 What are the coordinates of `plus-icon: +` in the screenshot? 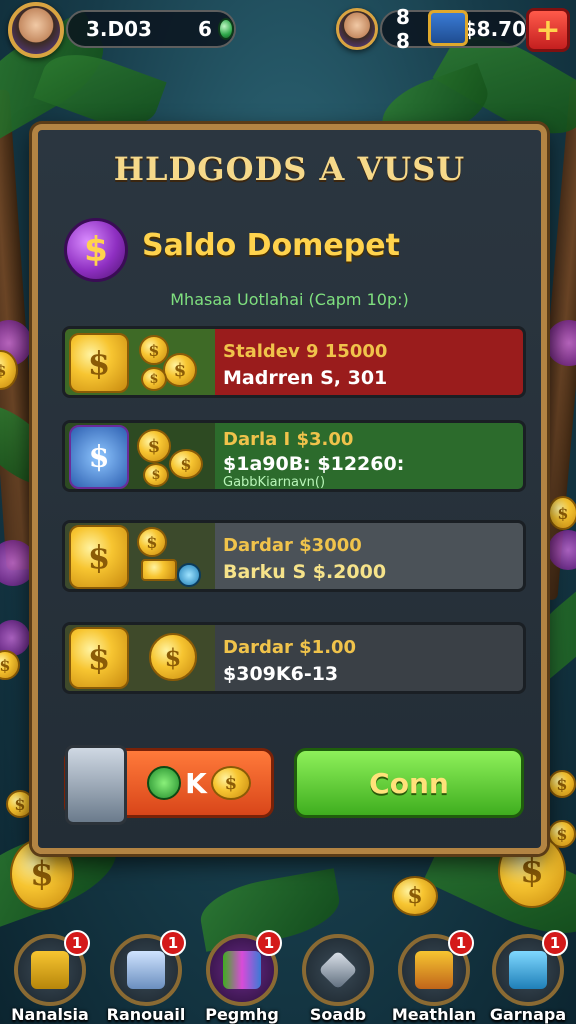 It's located at (548, 30).